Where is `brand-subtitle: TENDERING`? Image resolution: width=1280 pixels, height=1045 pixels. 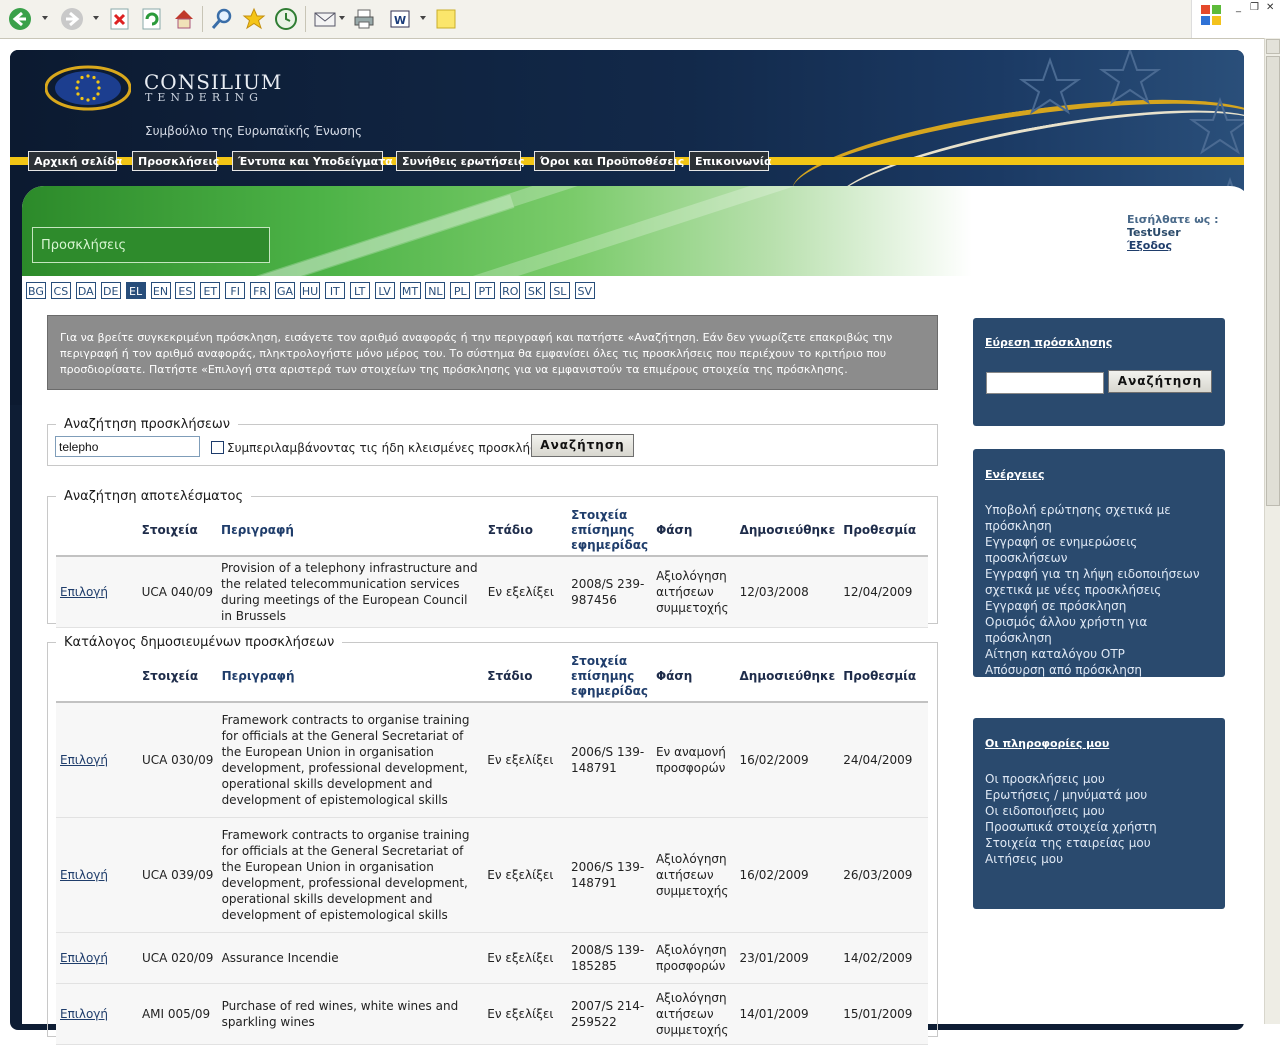
brand-subtitle: TENDERING is located at coordinates (204, 97).